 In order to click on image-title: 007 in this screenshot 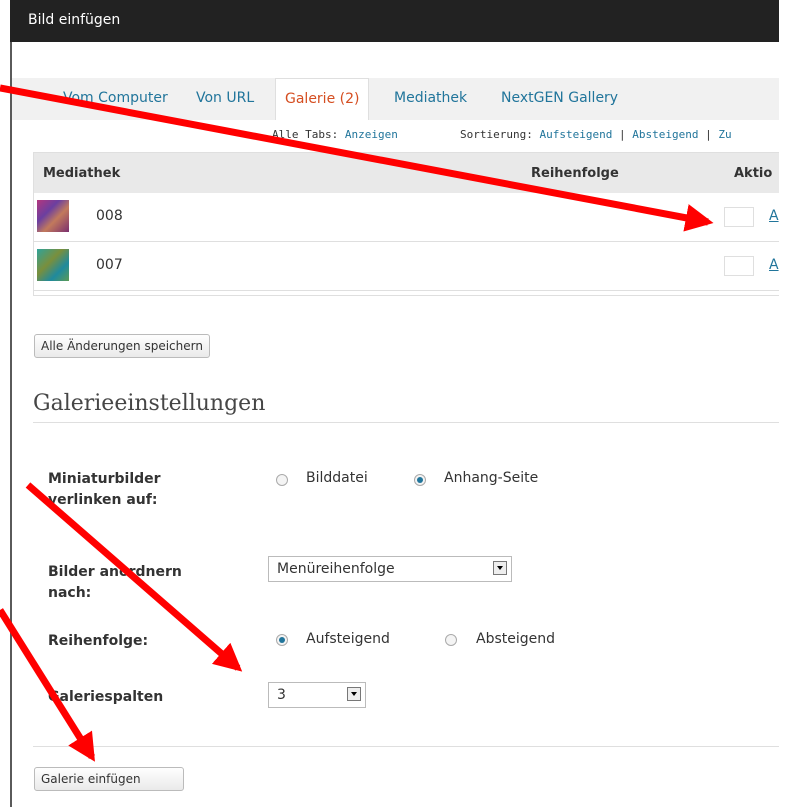, I will do `click(109, 265)`.